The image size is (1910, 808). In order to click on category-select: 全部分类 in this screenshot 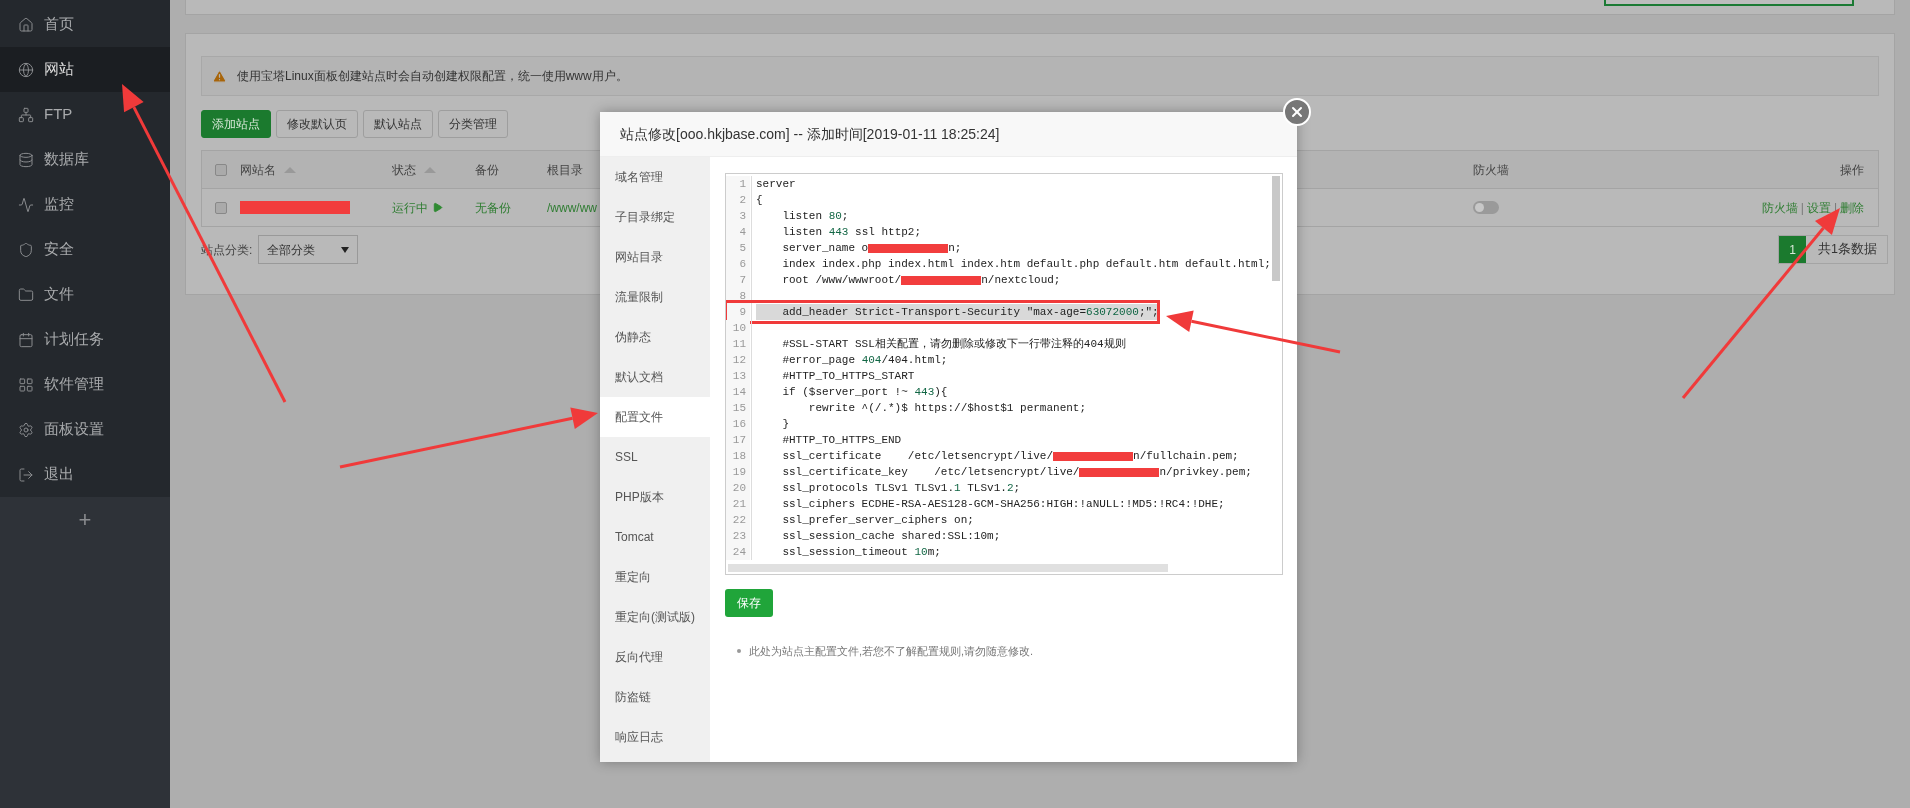, I will do `click(308, 249)`.